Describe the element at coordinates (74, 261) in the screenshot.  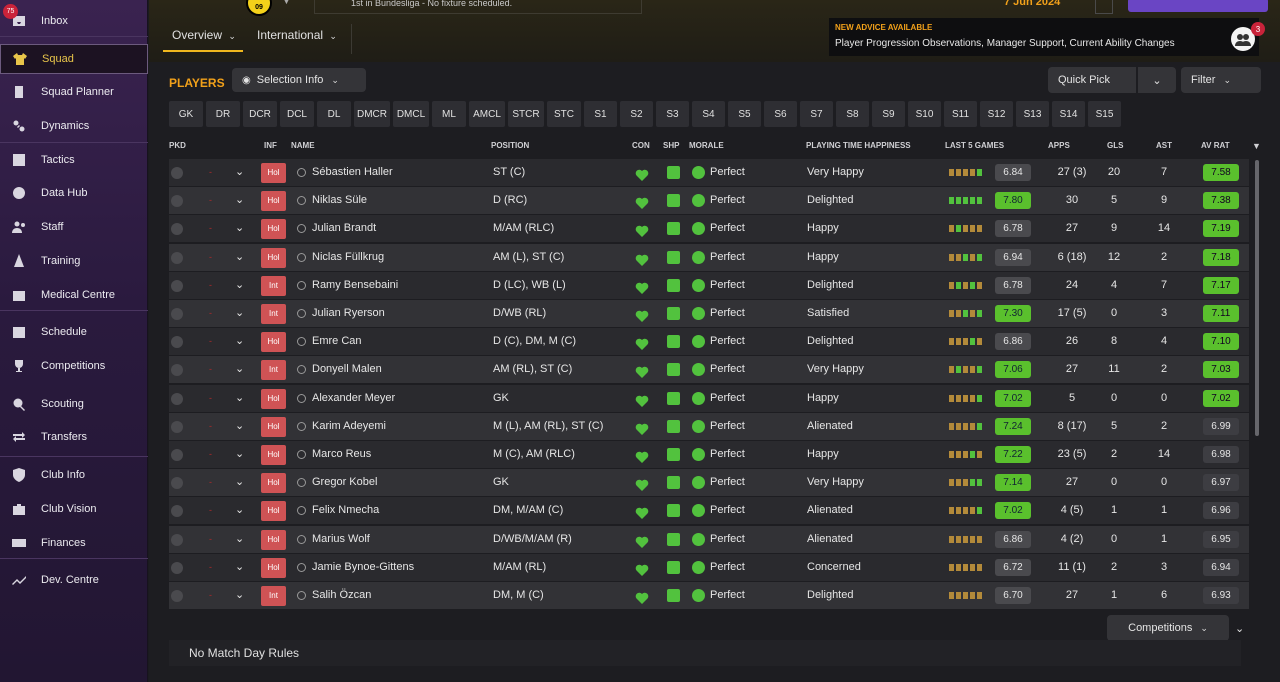
I see `sidebar-item-training: Training` at that location.